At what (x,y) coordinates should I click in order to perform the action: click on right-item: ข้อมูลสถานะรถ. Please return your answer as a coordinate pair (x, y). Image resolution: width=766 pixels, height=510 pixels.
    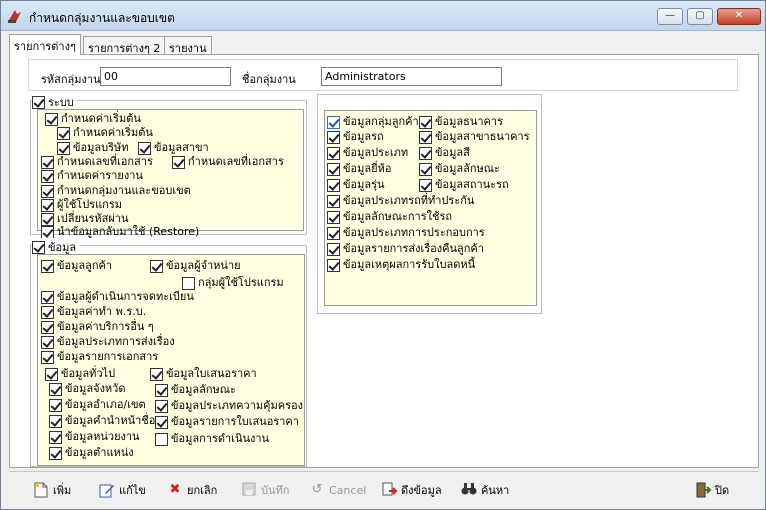
    Looking at the image, I should click on (464, 185).